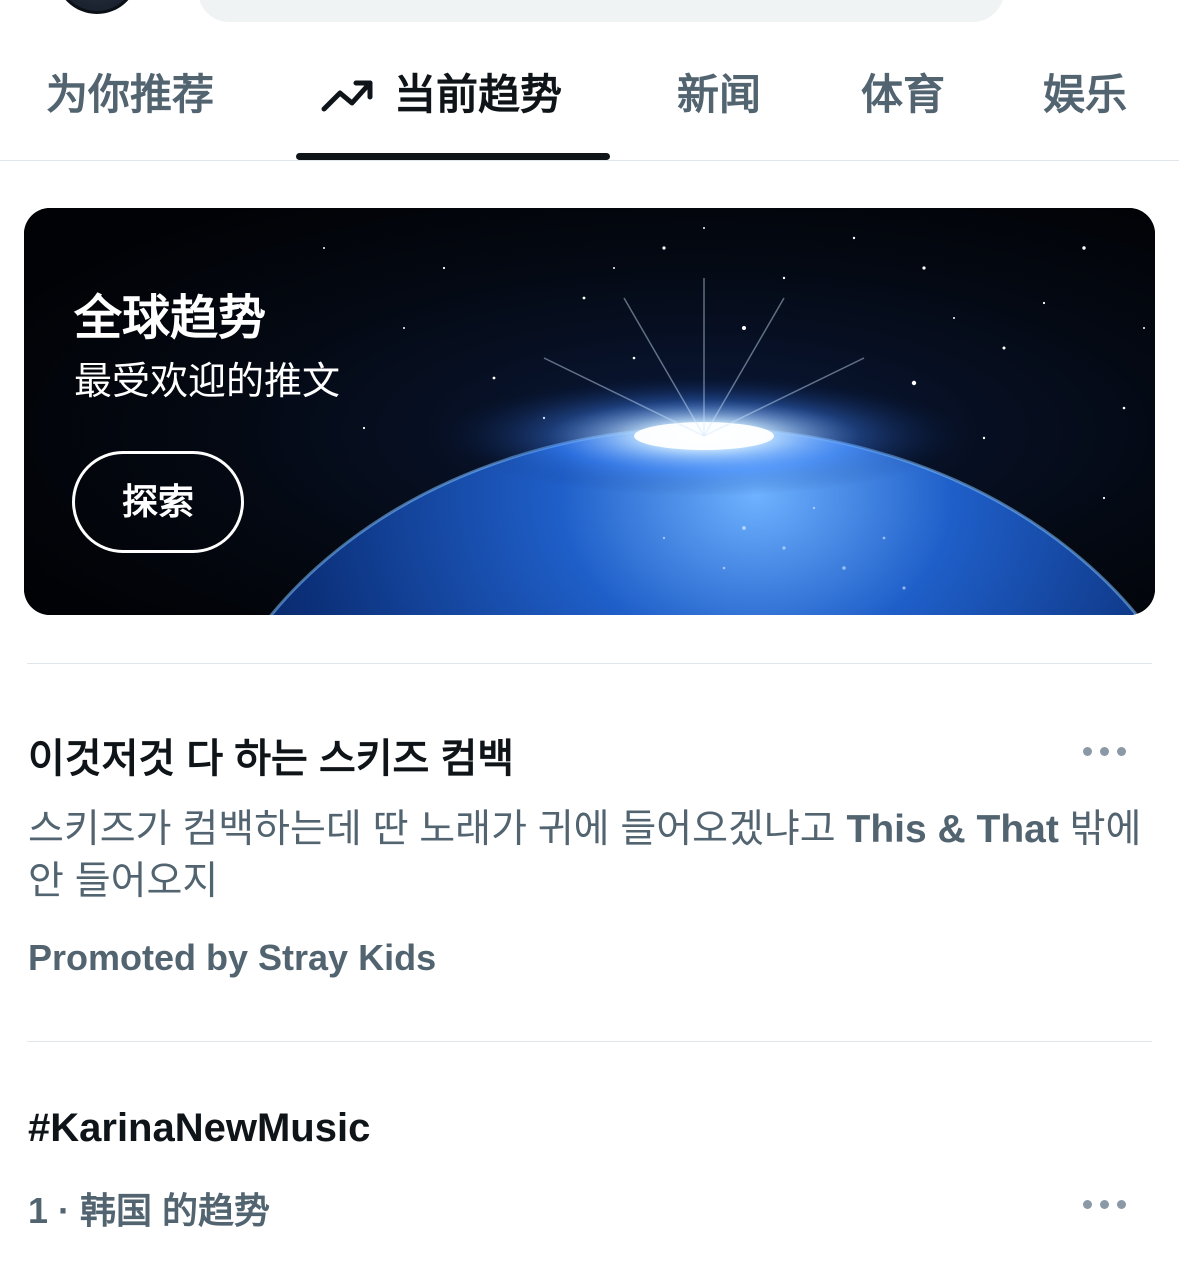 Image resolution: width=1179 pixels, height=1288 pixels. I want to click on tab-label: 新闻, so click(719, 94).